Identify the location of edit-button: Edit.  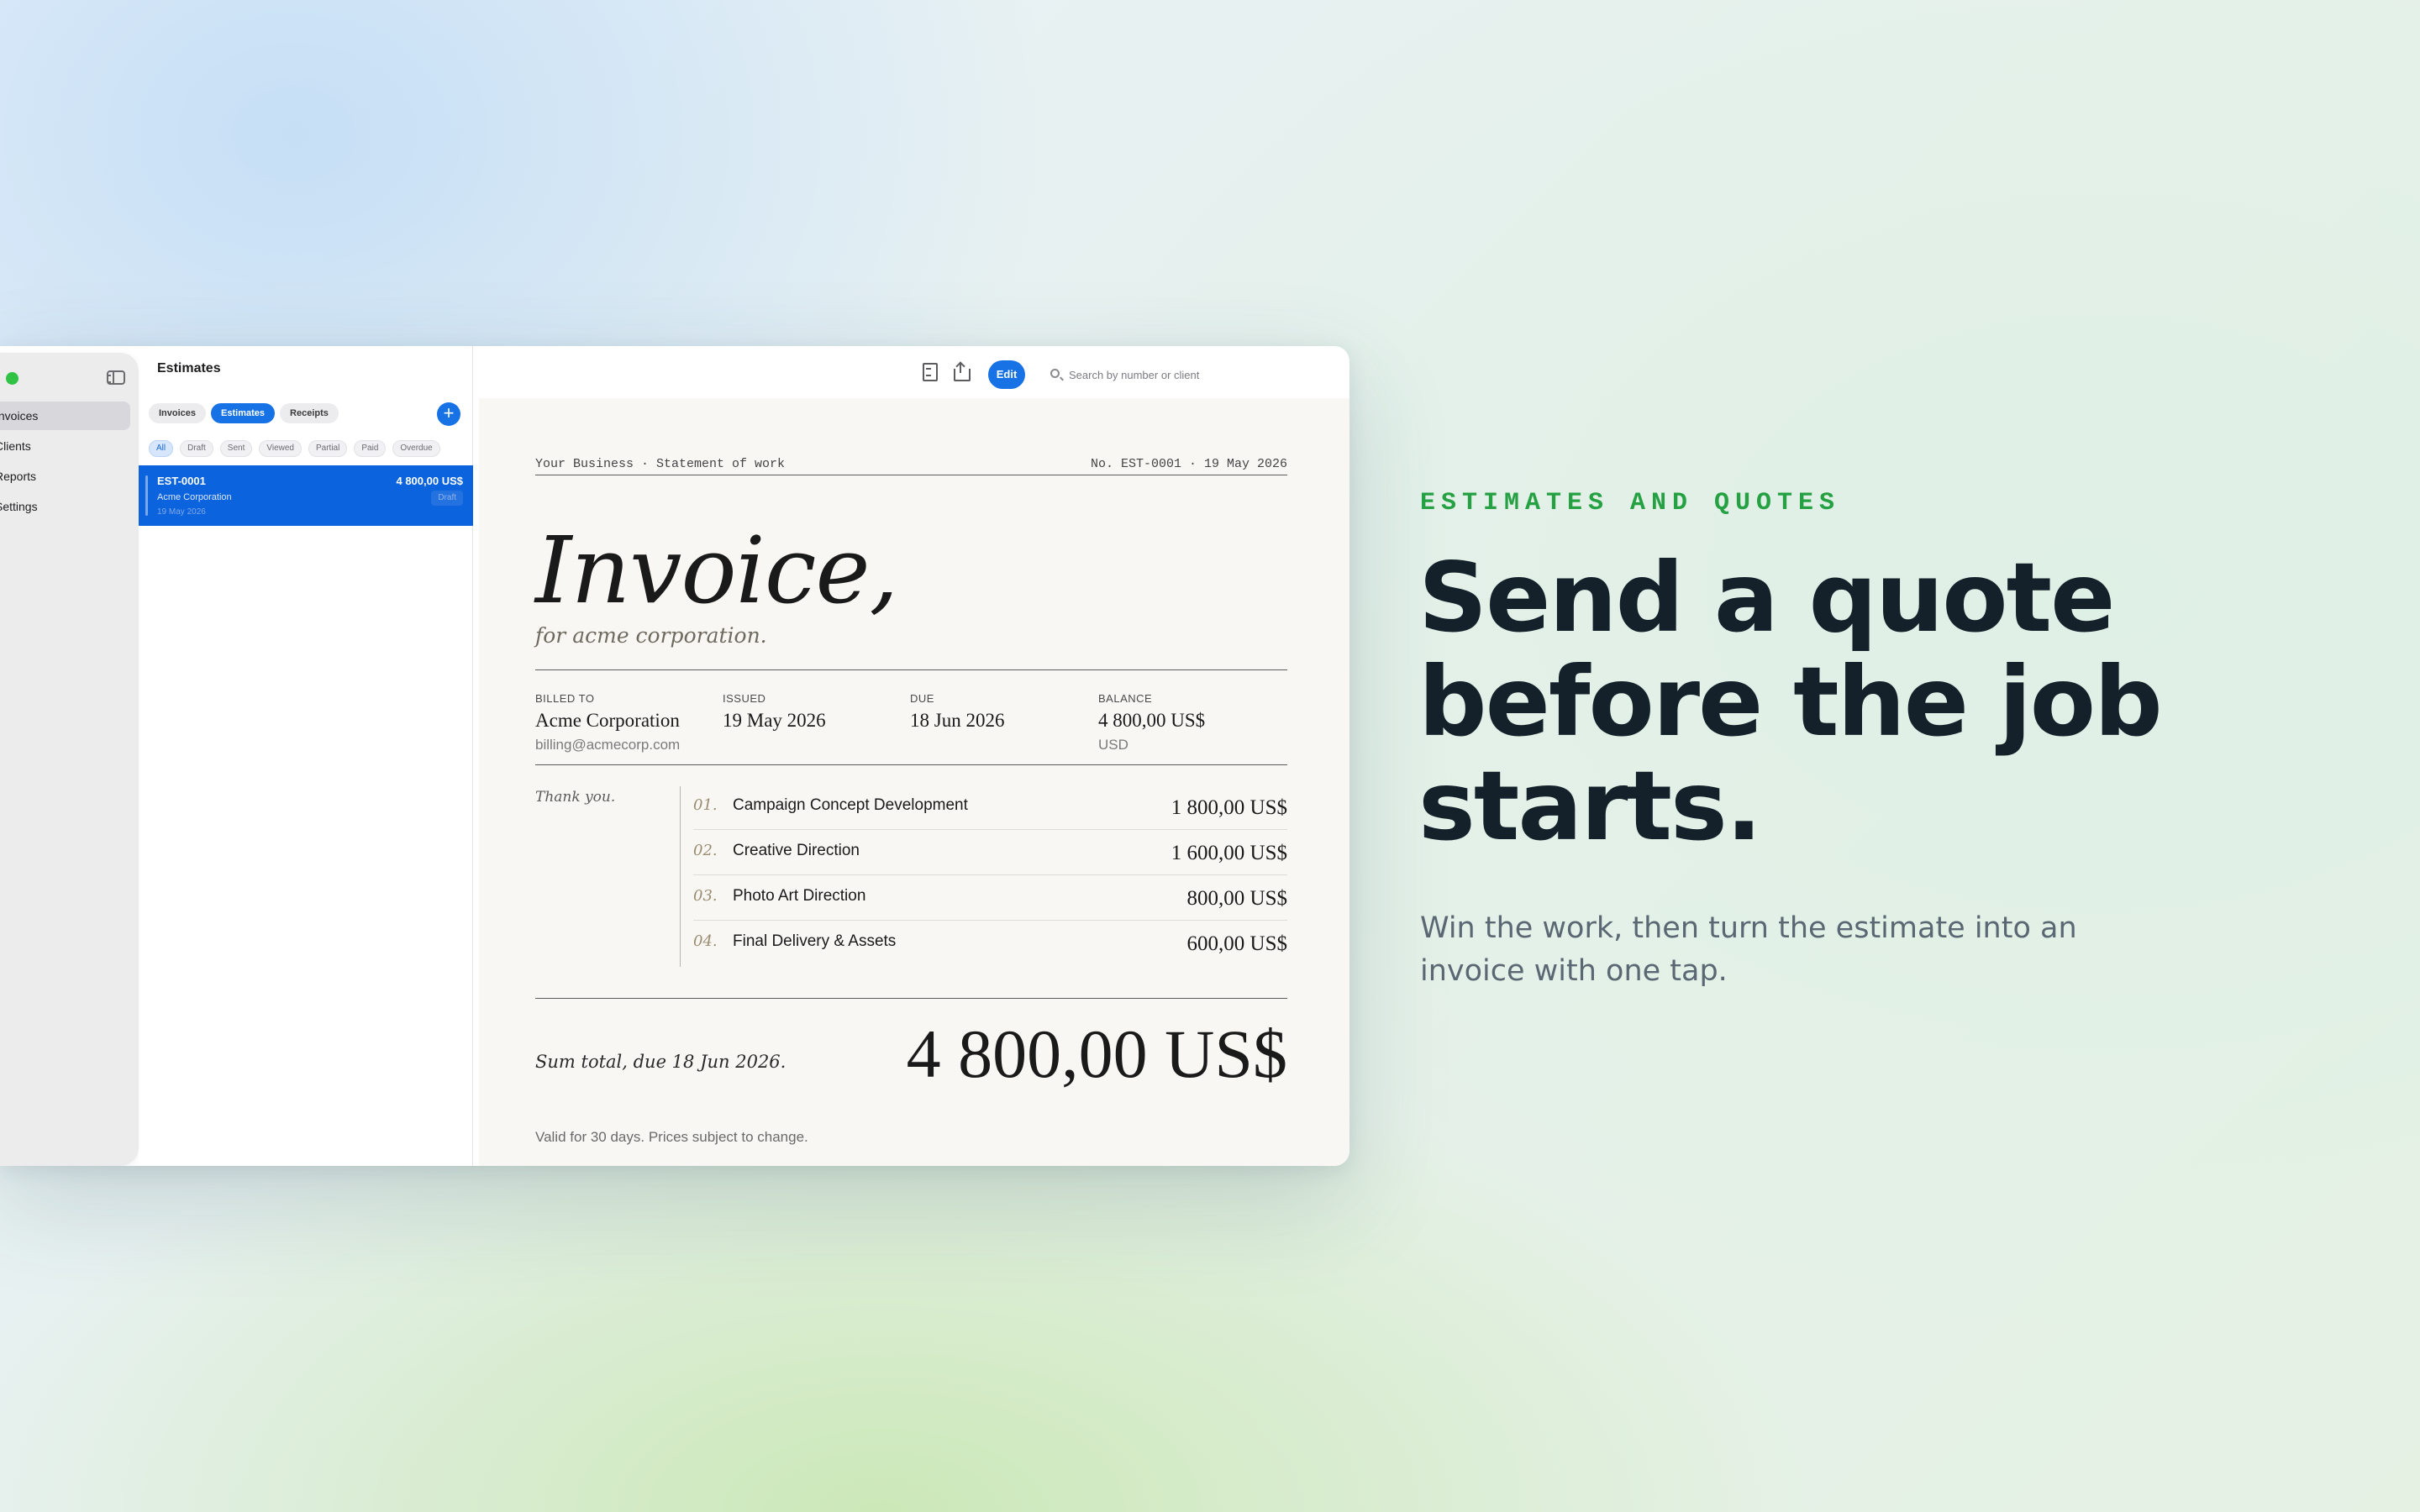
(1006, 374).